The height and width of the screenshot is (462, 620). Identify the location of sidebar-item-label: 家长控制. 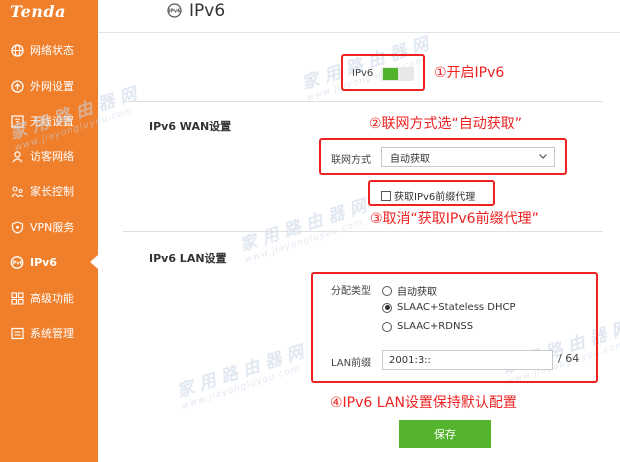
(52, 191).